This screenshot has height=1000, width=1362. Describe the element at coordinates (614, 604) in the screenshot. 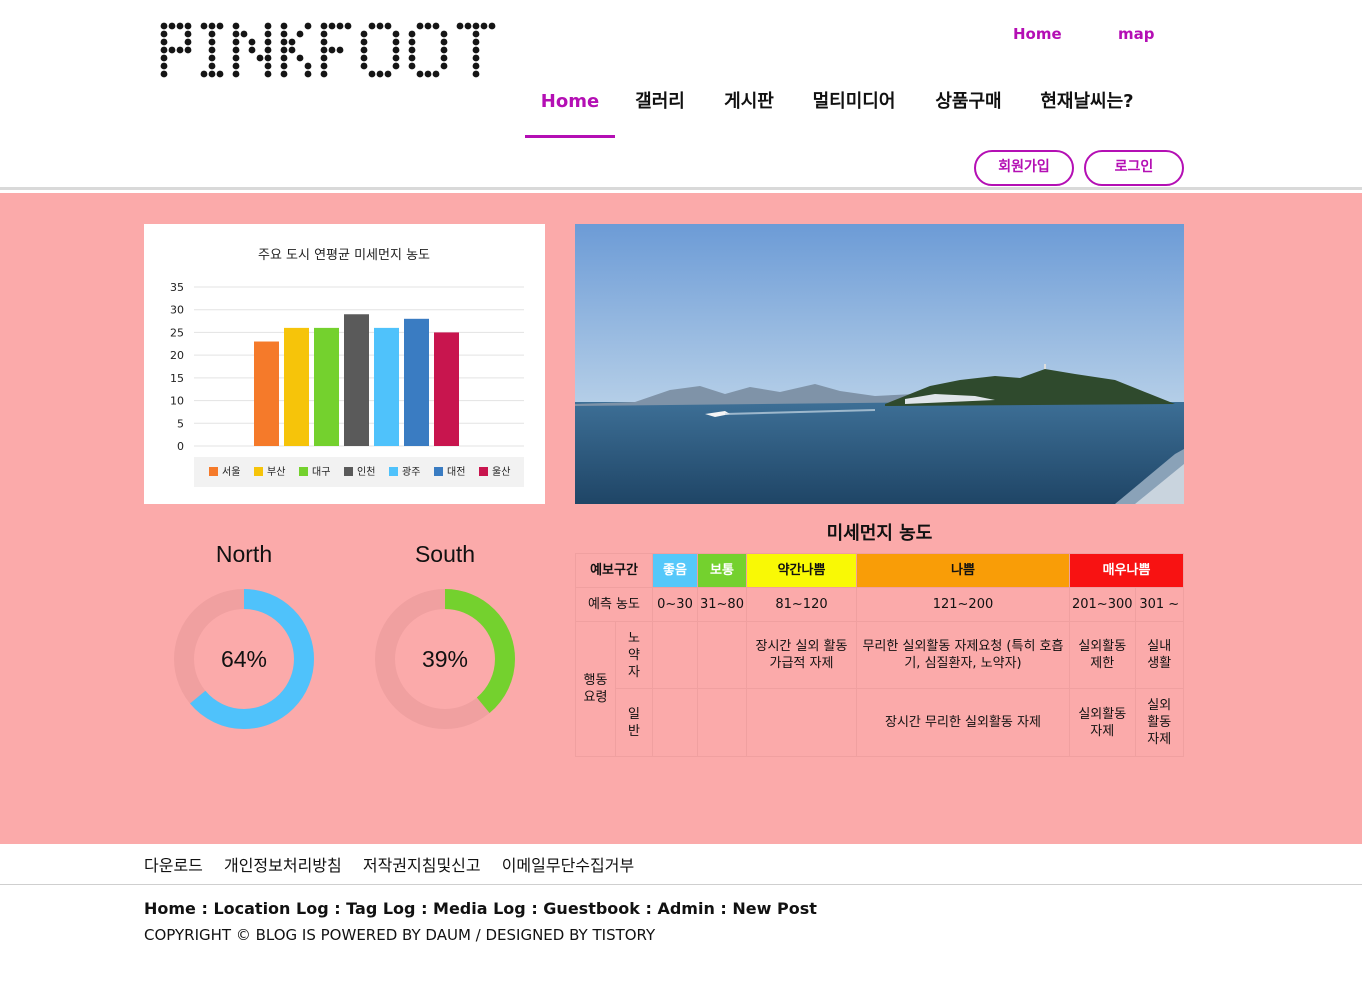

I see `conc-label: 예측 농도` at that location.